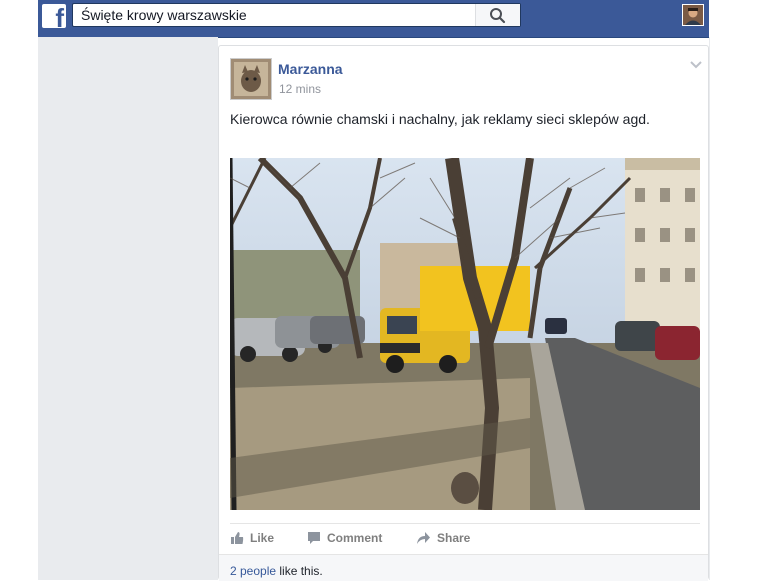 The width and height of the screenshot is (768, 581). I want to click on search-box: Święte krowy warszawskie, so click(296, 15).